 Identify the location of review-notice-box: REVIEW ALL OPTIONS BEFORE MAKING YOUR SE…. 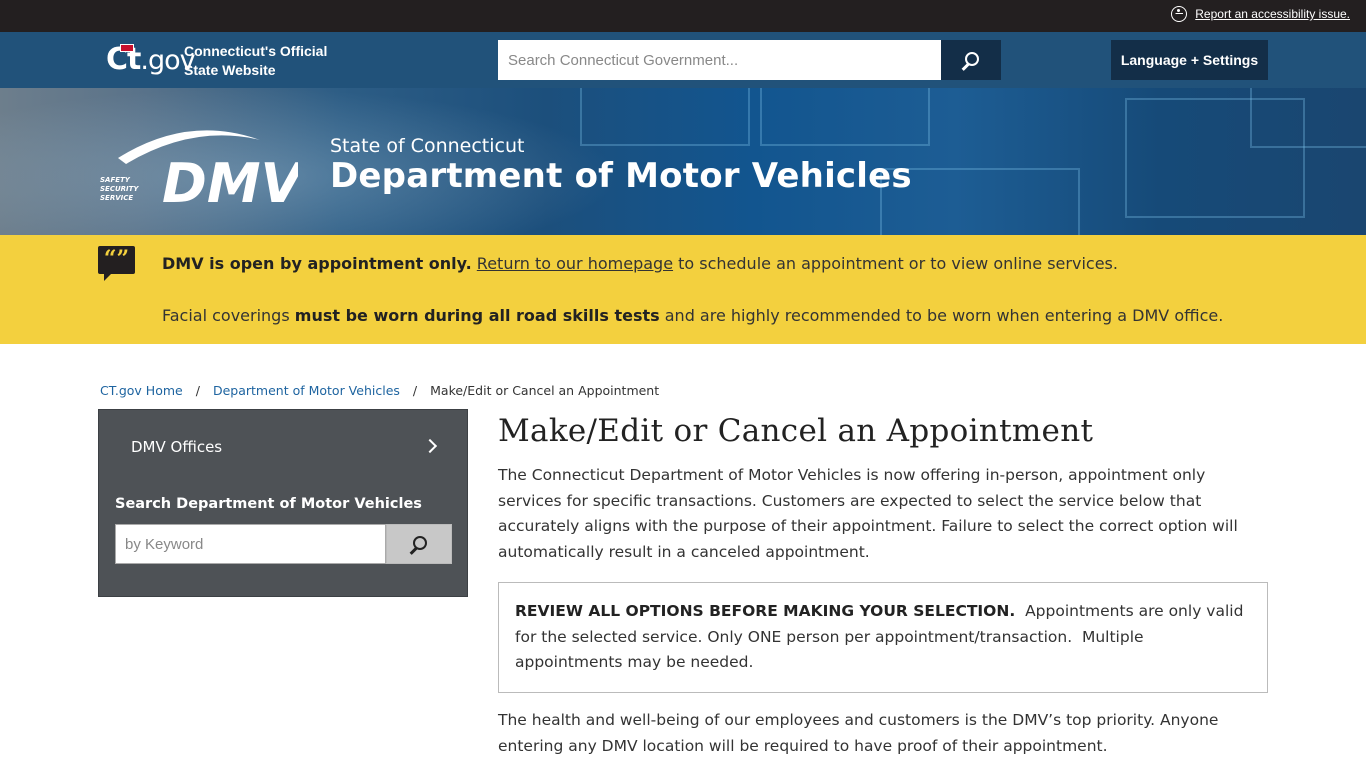
(883, 637).